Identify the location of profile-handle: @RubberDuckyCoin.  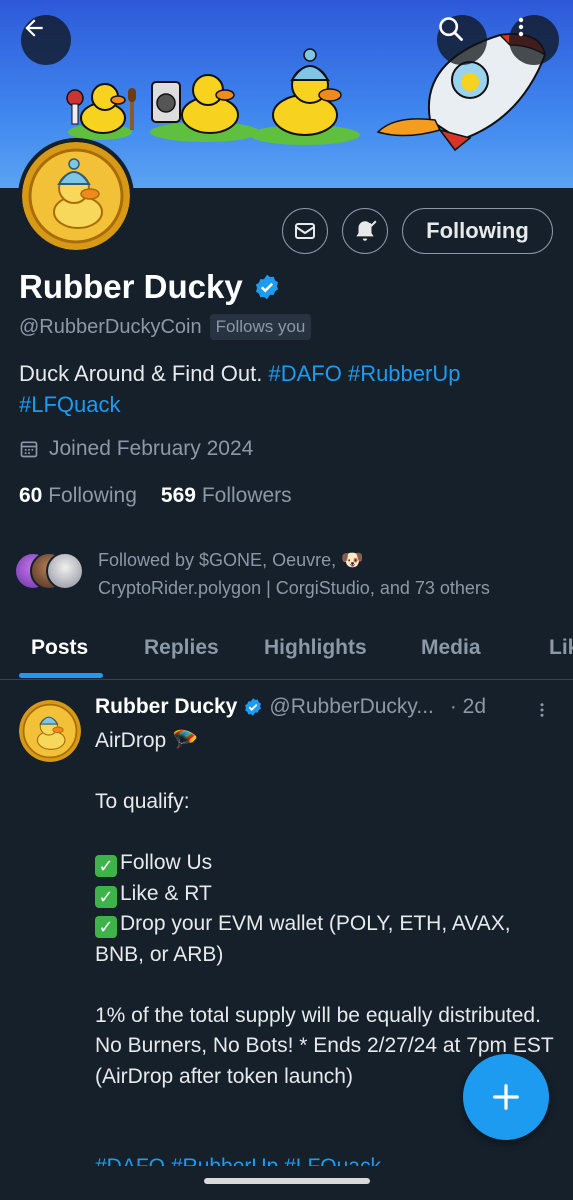
(110, 326).